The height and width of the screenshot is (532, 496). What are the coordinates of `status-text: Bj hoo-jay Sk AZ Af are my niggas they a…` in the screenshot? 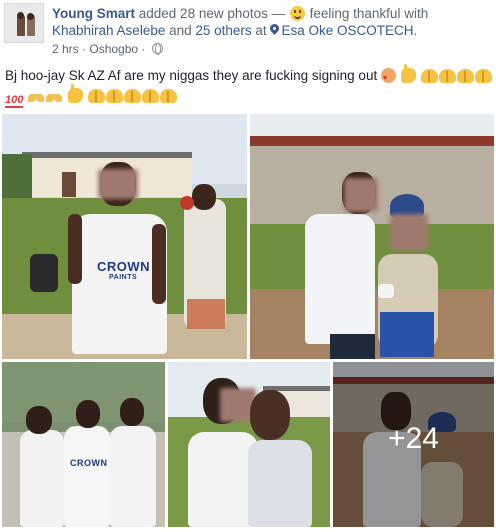 It's located at (191, 75).